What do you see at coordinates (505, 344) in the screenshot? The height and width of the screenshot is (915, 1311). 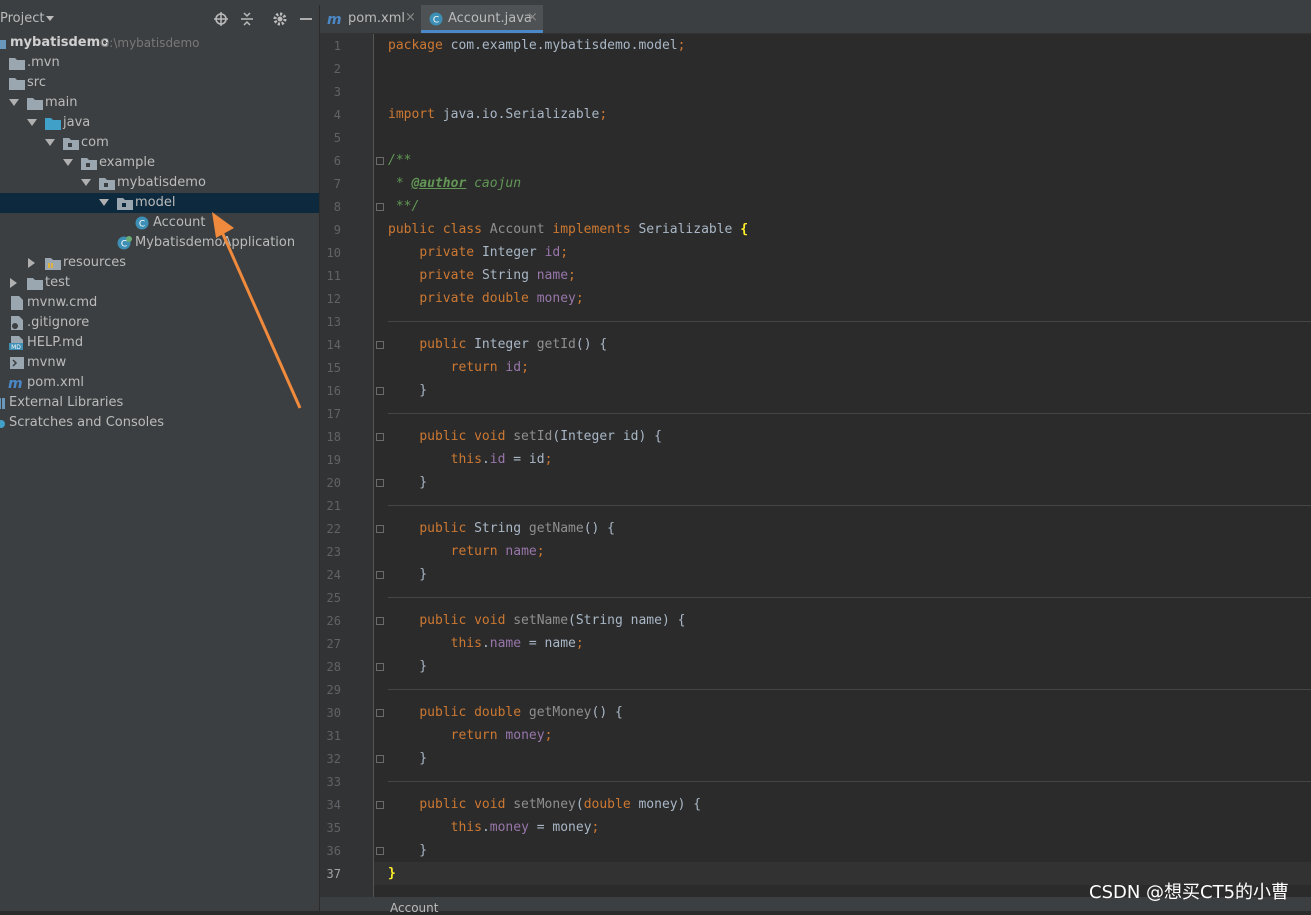 I see `code-token: Integer` at bounding box center [505, 344].